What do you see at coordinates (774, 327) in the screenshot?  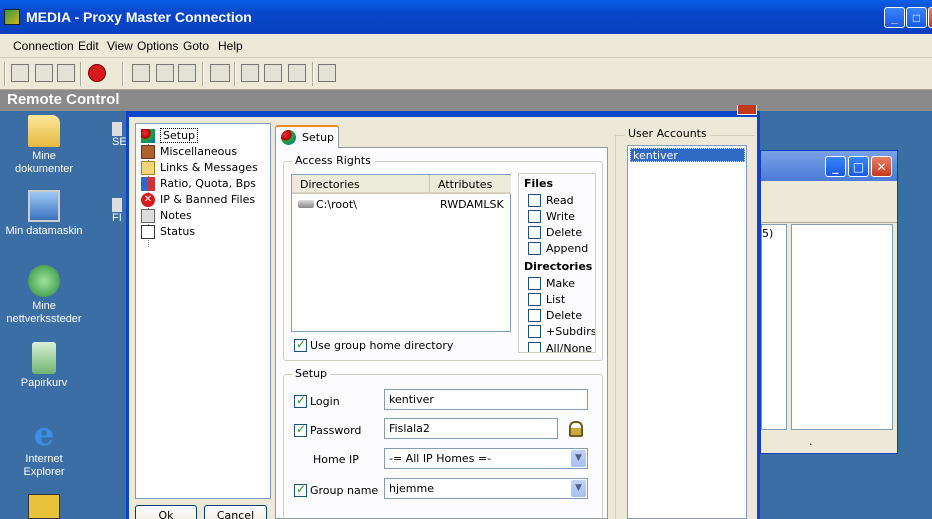 I see `bg-panel-left: 5)` at bounding box center [774, 327].